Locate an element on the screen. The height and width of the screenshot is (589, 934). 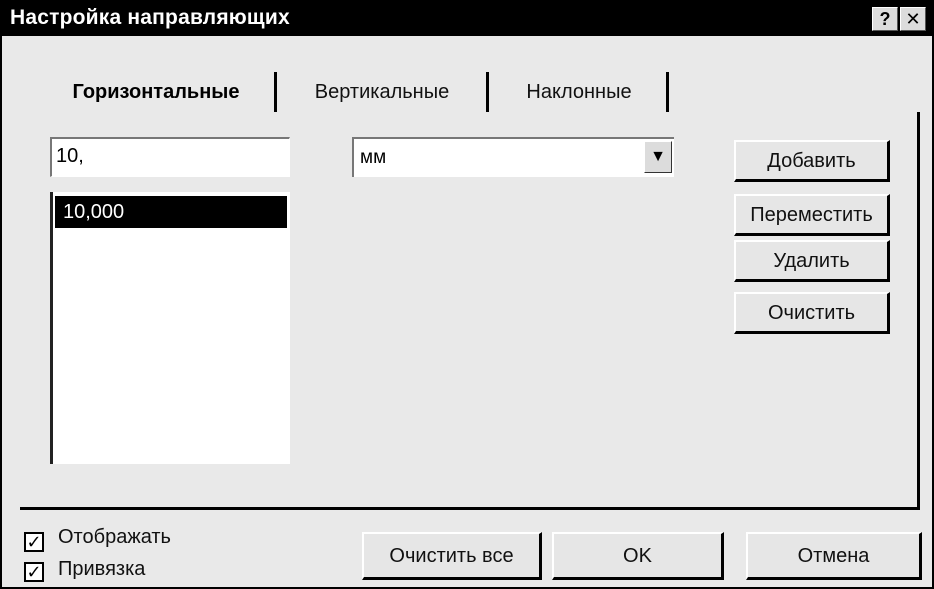
list-item: 10,000 is located at coordinates (171, 212).